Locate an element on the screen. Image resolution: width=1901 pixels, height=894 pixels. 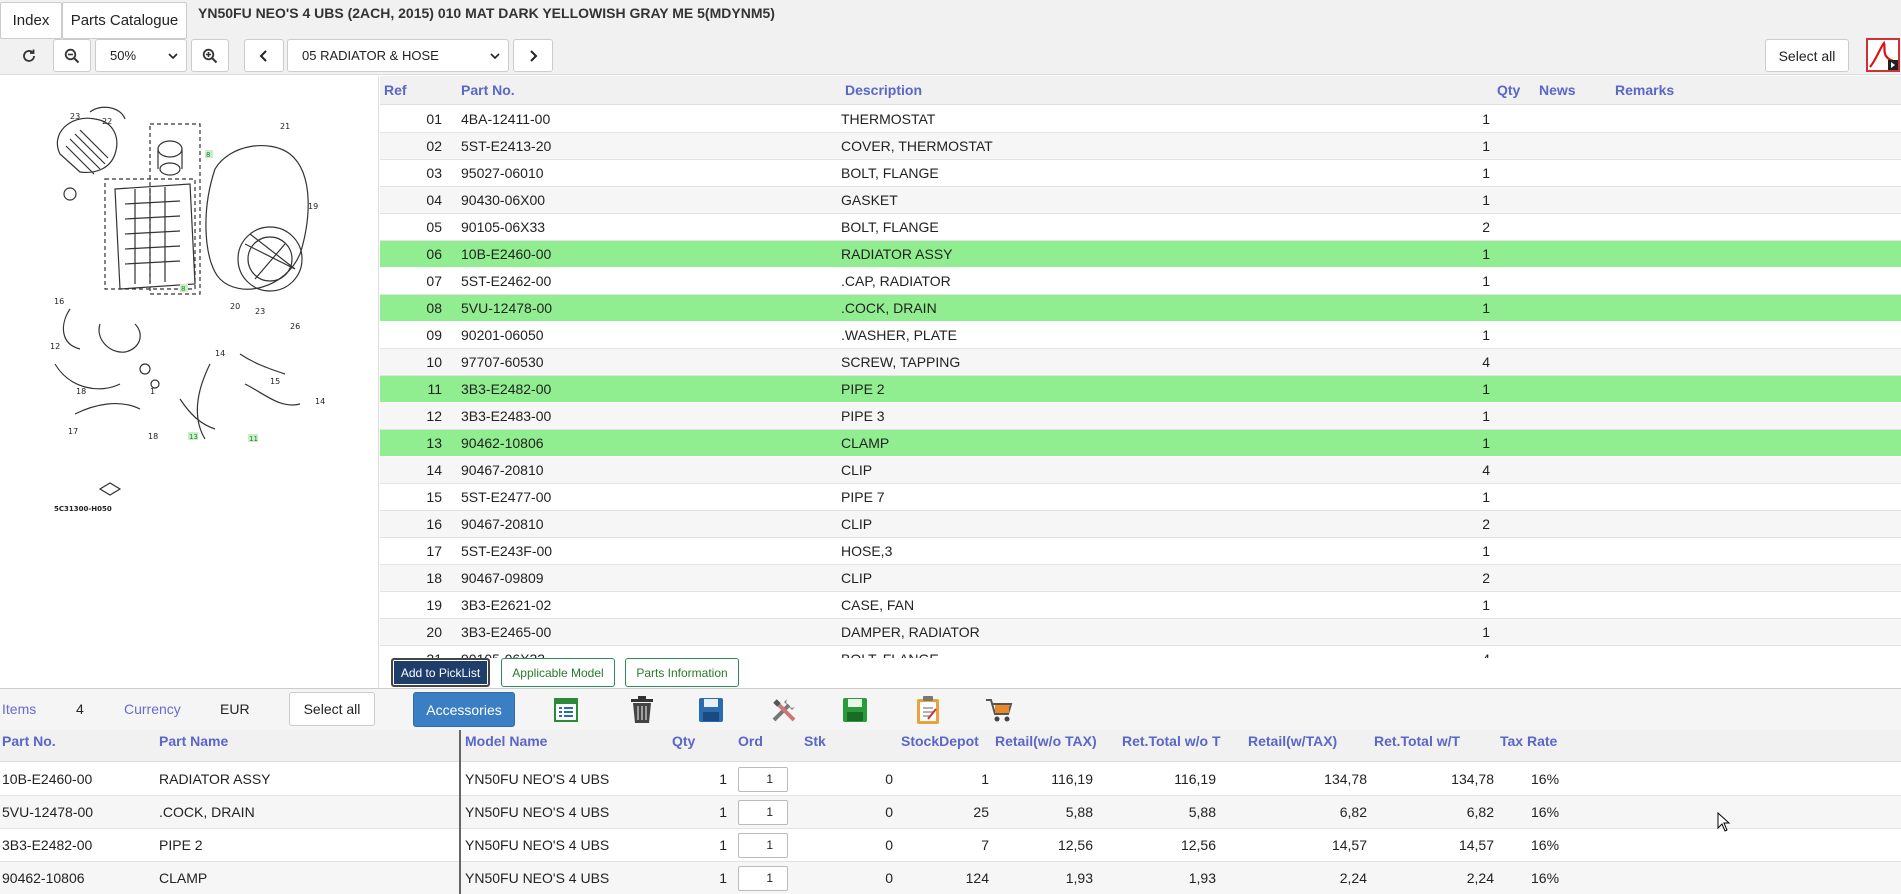
part-no-cell: 3B3-E2621-02 is located at coordinates (506, 605).